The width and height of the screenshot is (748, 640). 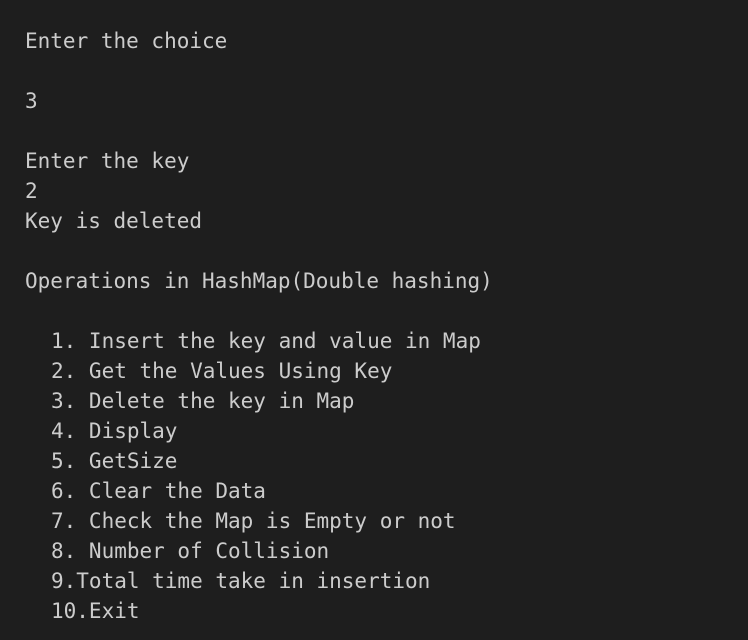 I want to click on choice-input-value: 3, so click(x=31, y=101).